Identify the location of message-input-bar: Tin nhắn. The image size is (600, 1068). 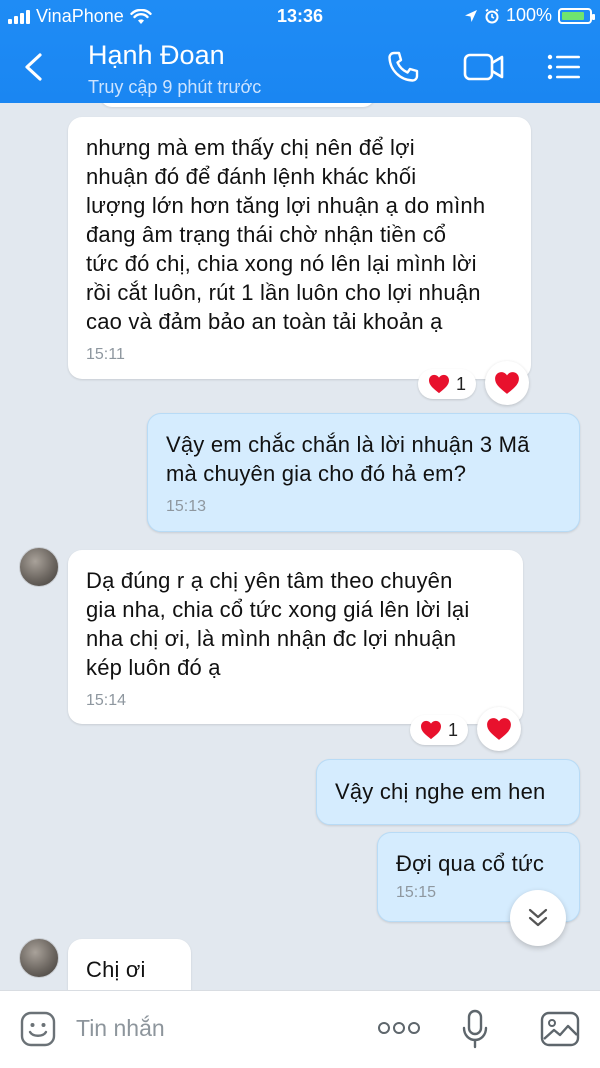
(300, 1029).